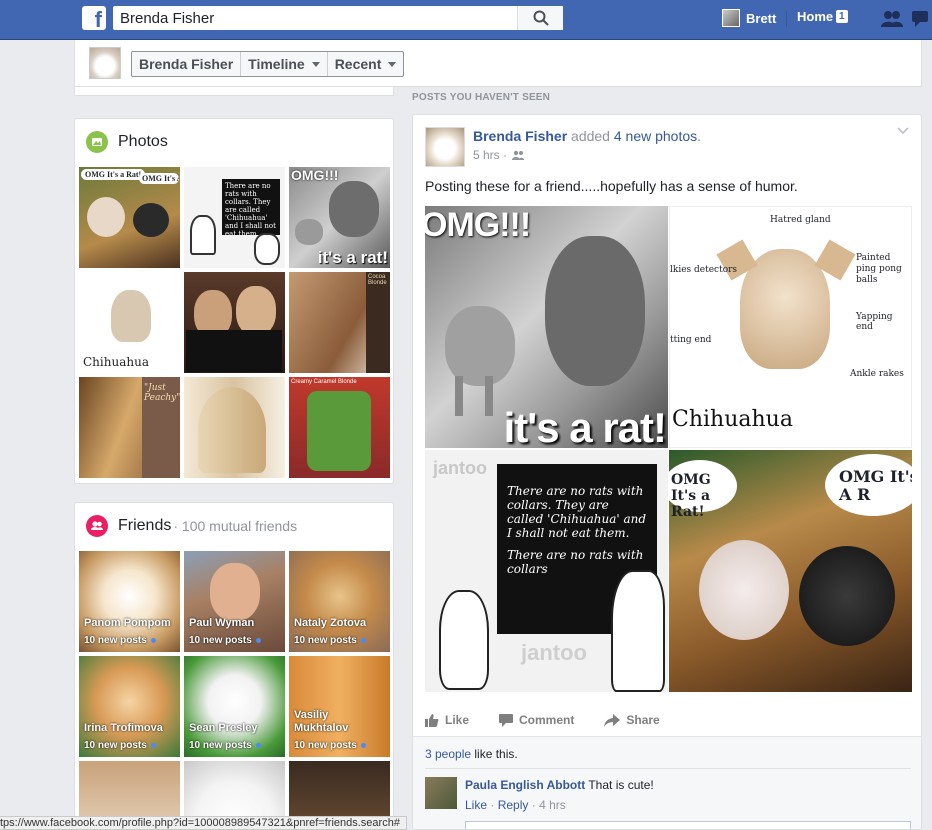 This screenshot has width=932, height=830. What do you see at coordinates (94, 18) in the screenshot?
I see `facebook-logo-icon: f` at bounding box center [94, 18].